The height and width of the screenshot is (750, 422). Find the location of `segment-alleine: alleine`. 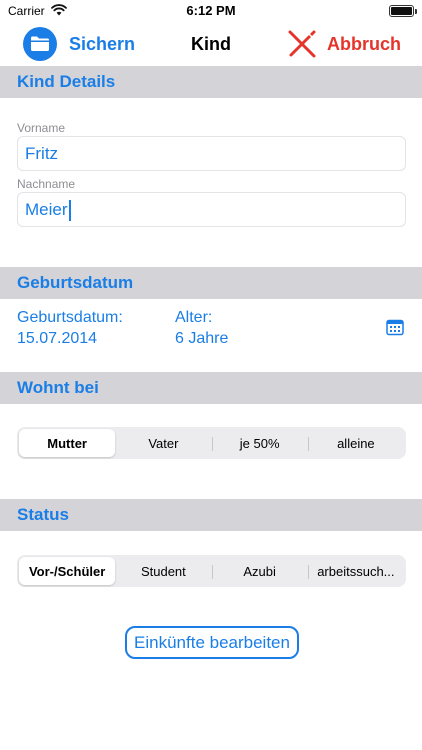

segment-alleine: alleine is located at coordinates (355, 443).